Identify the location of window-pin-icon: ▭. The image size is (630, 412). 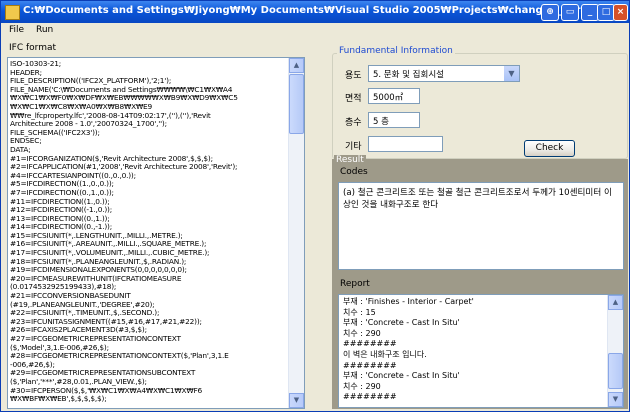
(570, 12).